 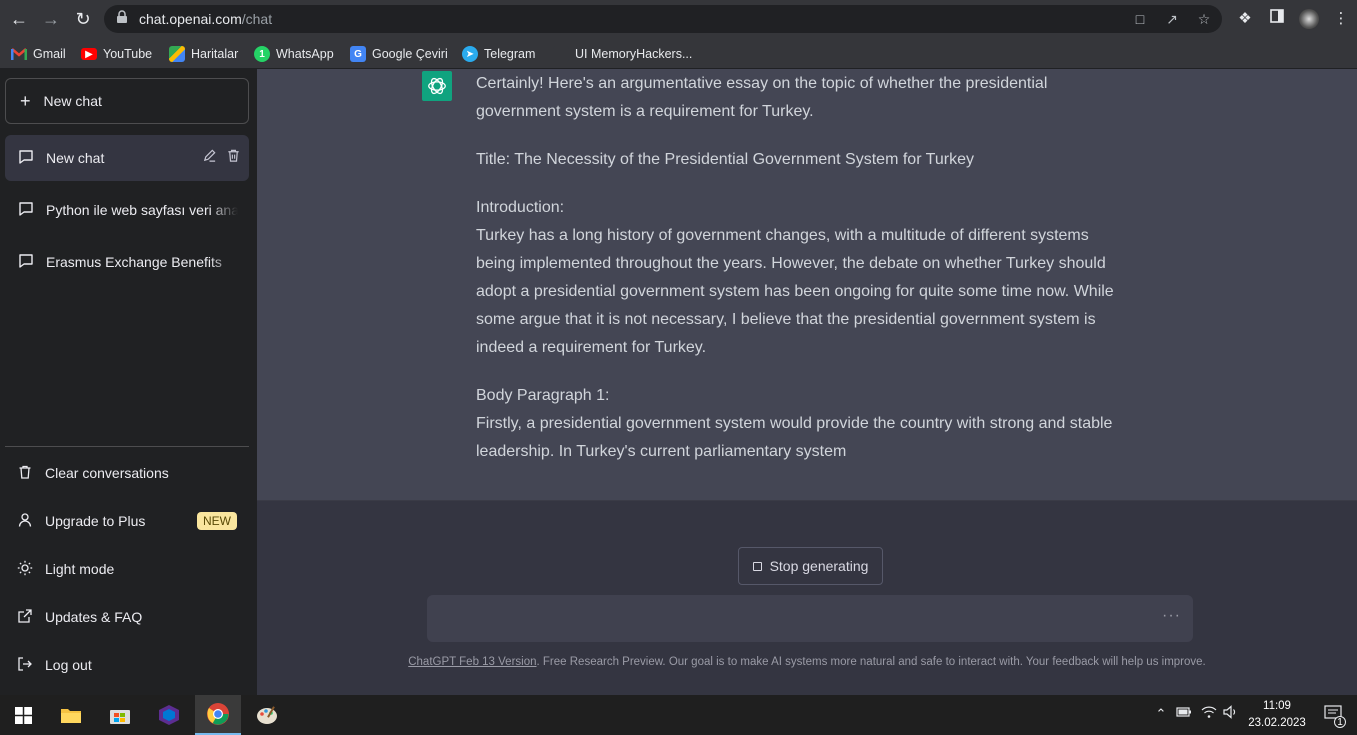 What do you see at coordinates (678, 715) in the screenshot?
I see `taskbar: ⌃ 11:09 23.02.2023 1` at bounding box center [678, 715].